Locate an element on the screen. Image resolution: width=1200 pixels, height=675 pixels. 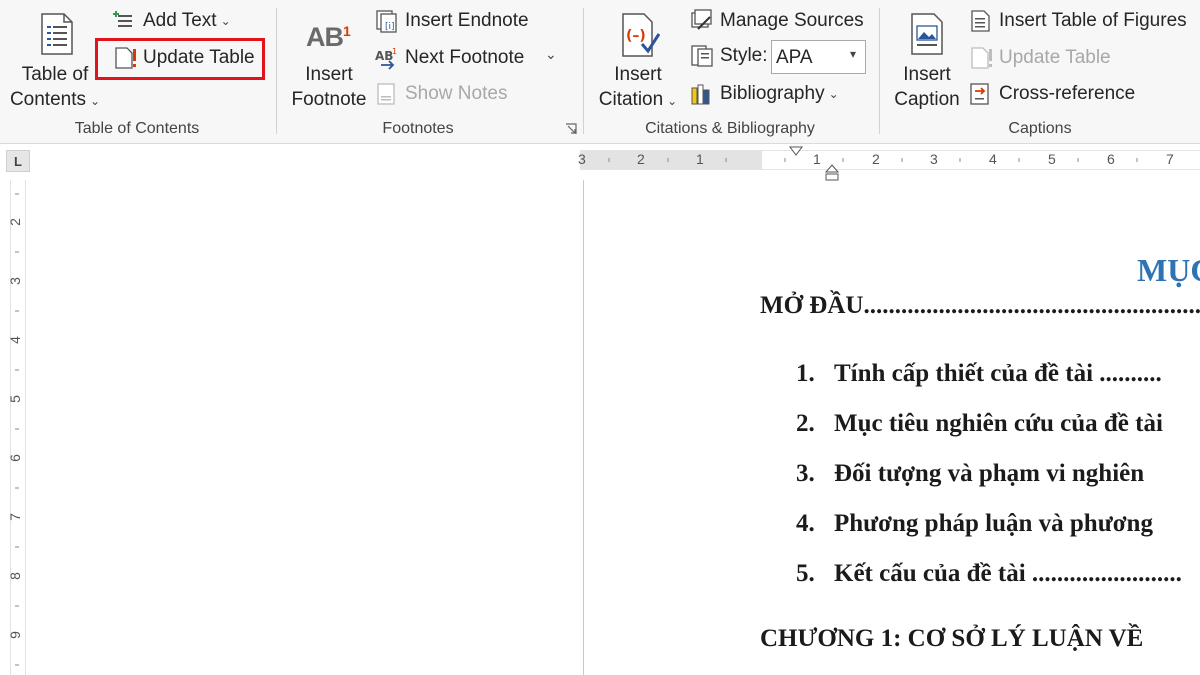
insert-footnote-line2: Footnote is located at coordinates (329, 99).